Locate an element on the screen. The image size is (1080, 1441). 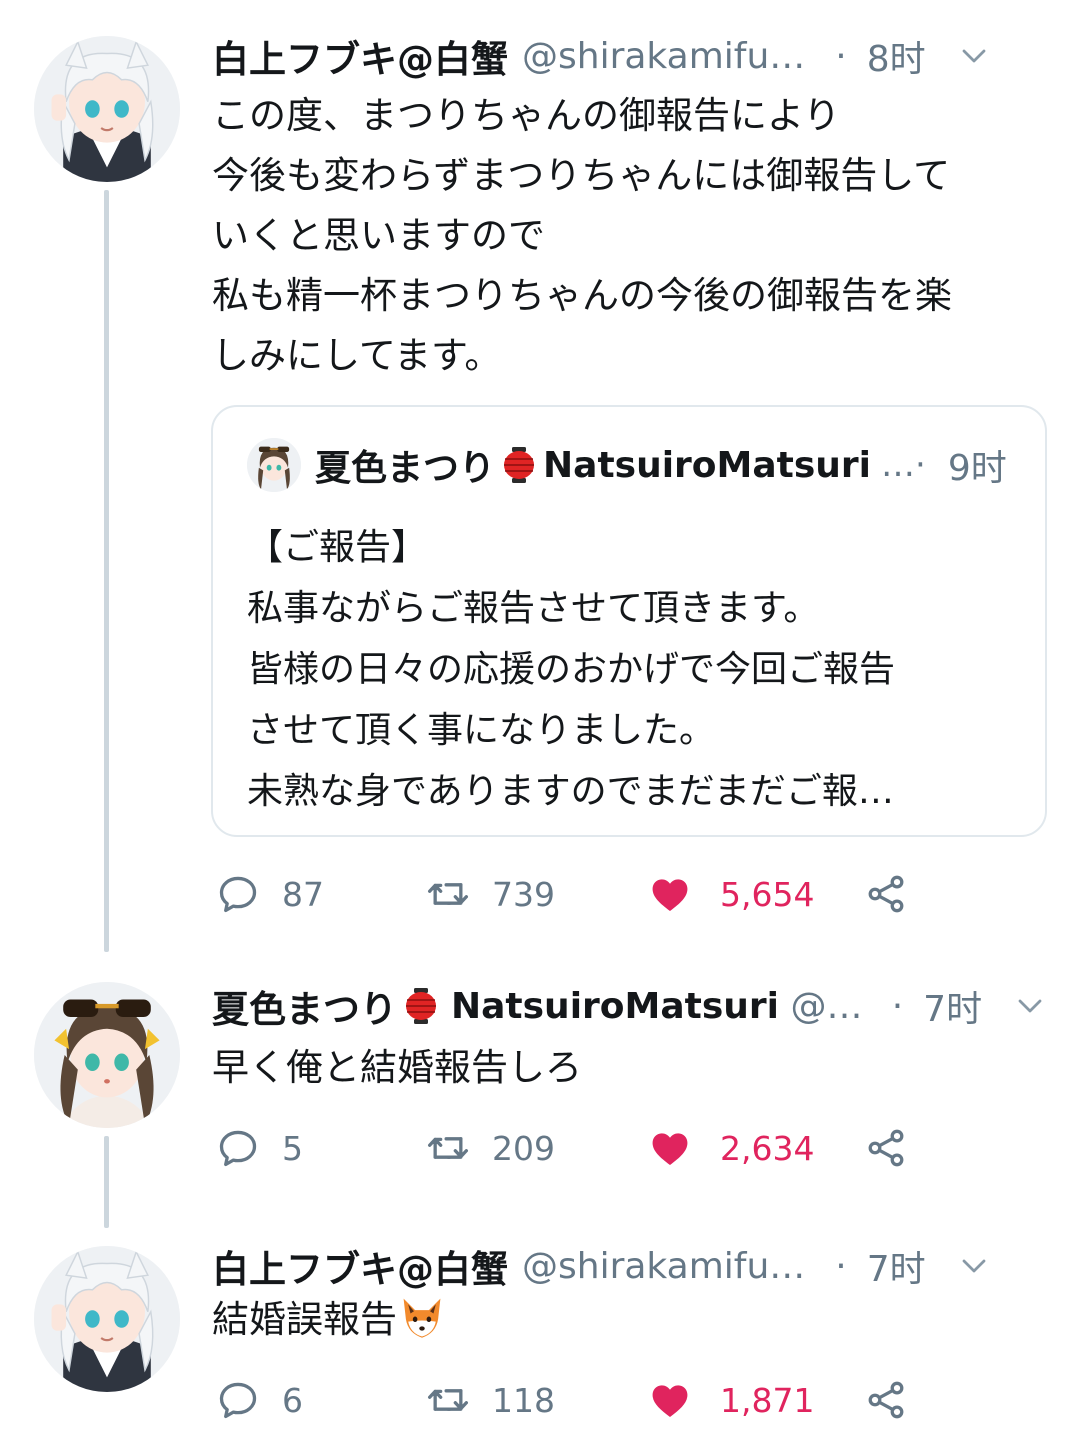
tweet-text: 結婚誤報告 is located at coordinates (626, 1320).